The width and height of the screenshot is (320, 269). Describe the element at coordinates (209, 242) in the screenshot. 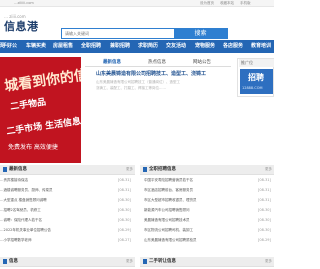

I see `list-item: 山东美晨铸造有限公司招聘质检员 [08-29]` at that location.